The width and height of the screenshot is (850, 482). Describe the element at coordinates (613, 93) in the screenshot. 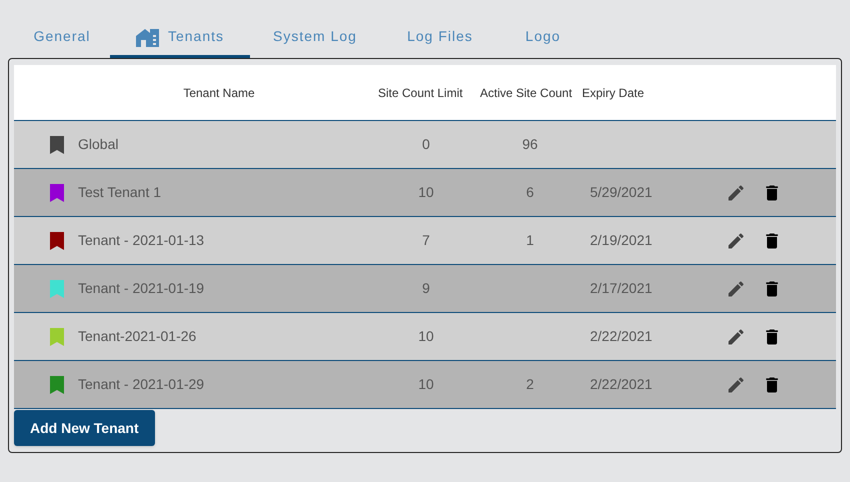

I see `column-header: Expiry Date` at that location.